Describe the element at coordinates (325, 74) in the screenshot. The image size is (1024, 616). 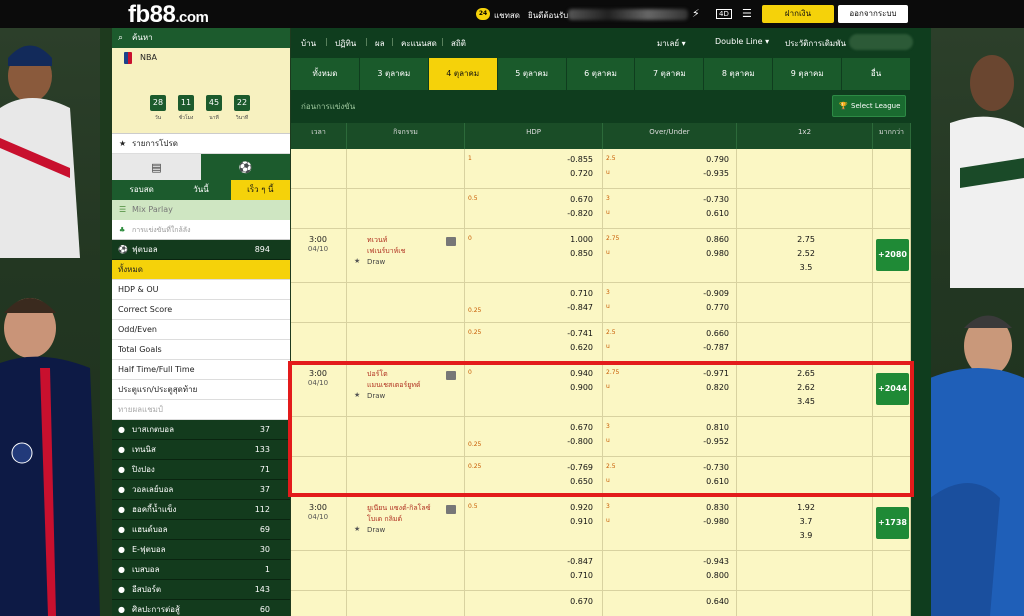
I see `date-tab-all: ทั้งหมด` at that location.